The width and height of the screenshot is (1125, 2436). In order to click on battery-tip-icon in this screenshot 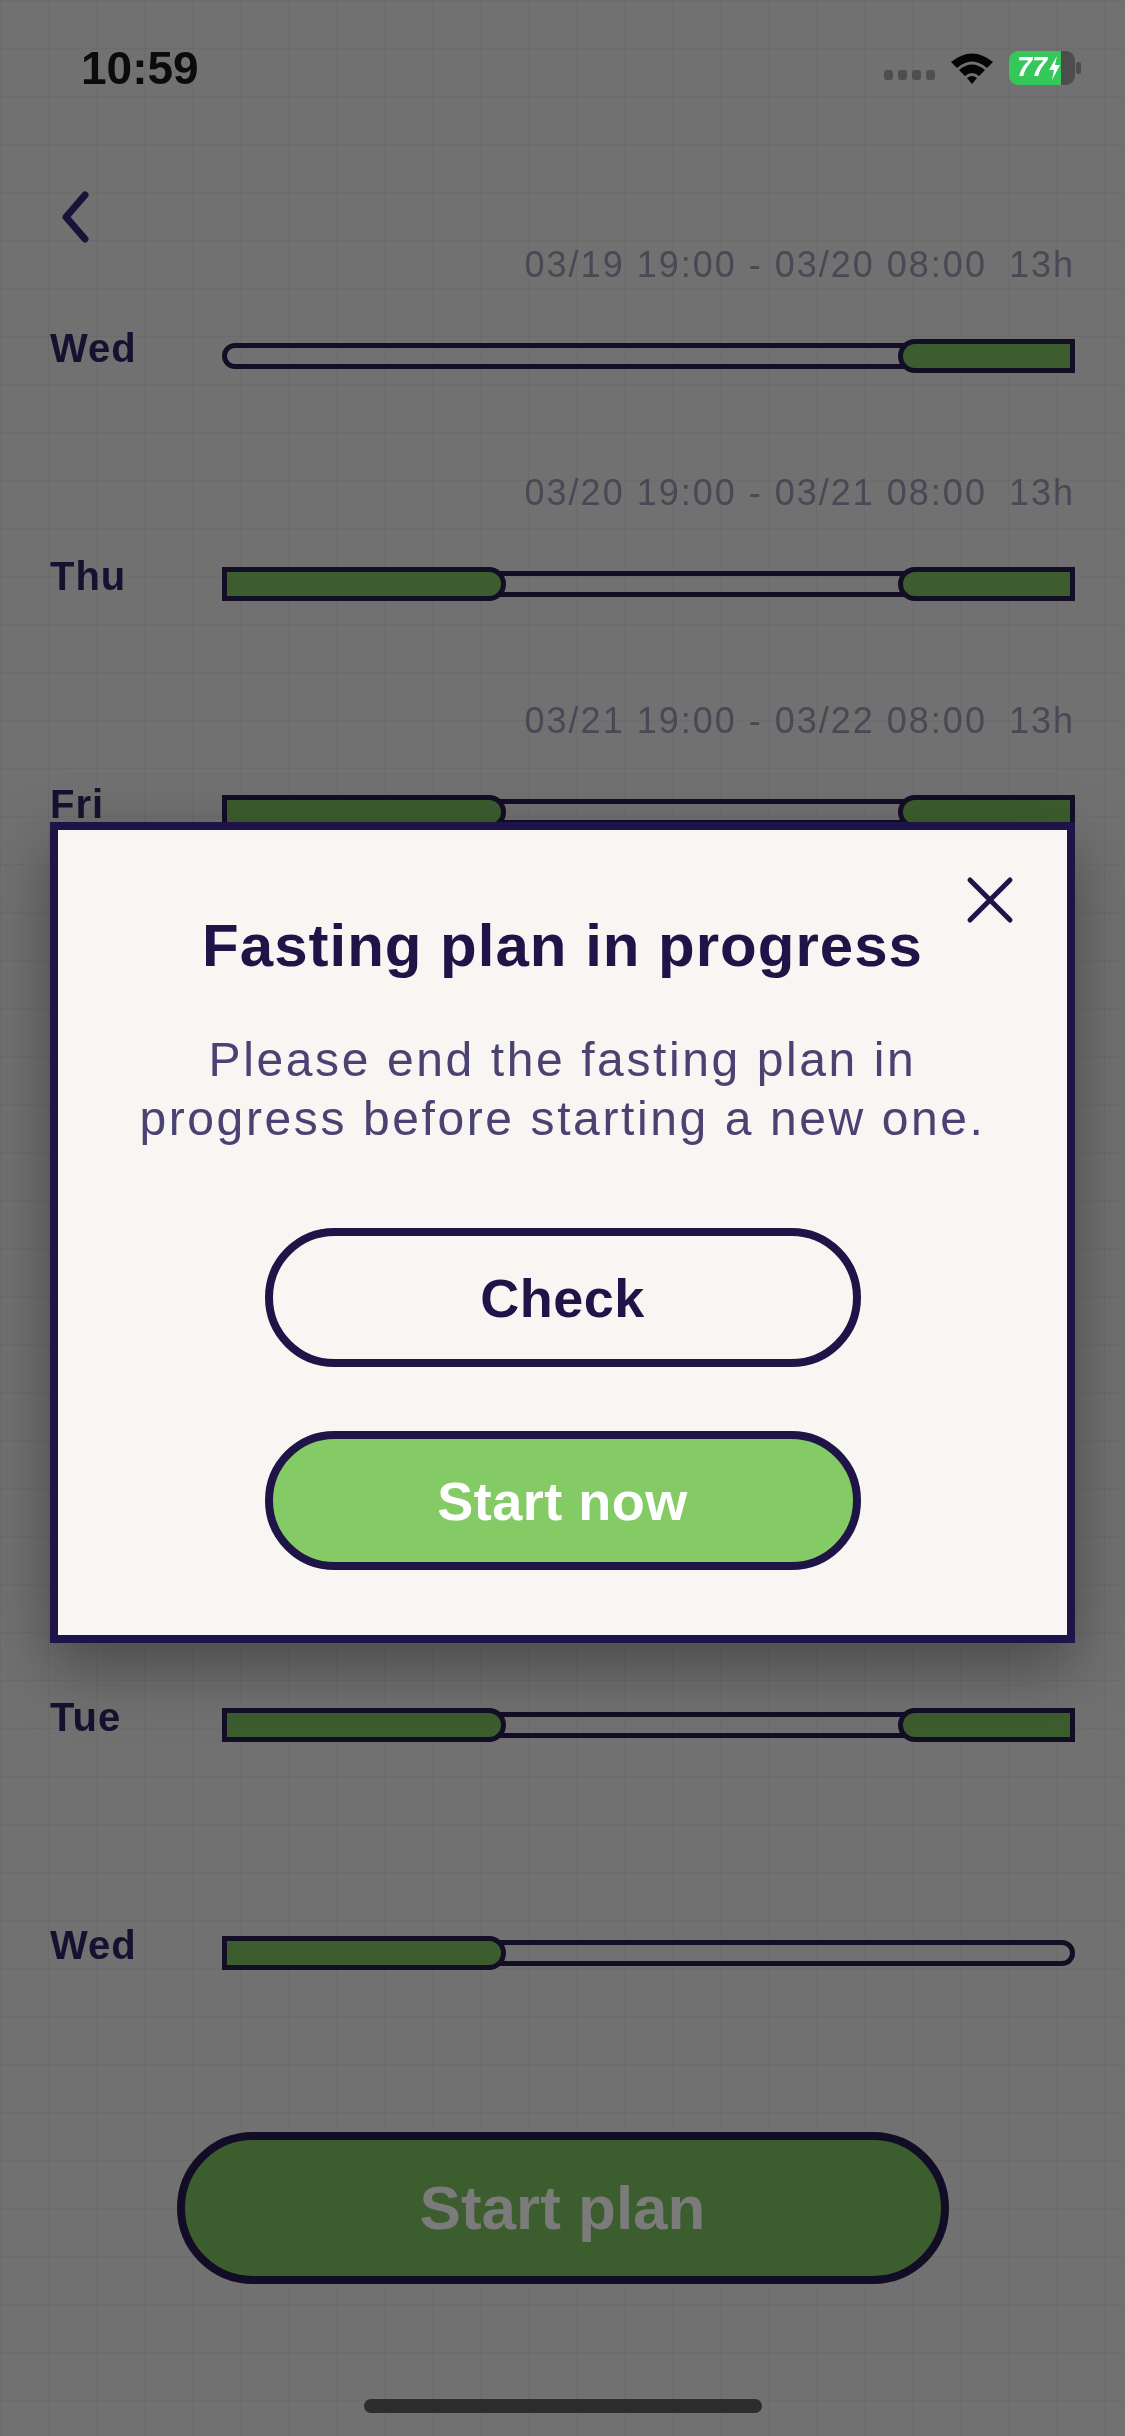, I will do `click(1078, 67)`.